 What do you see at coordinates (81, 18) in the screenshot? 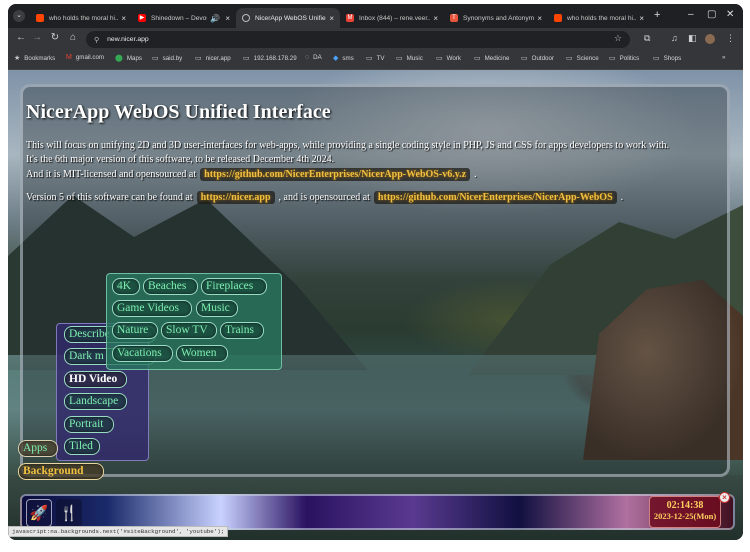
I see `tab-reddit-1: who holds the moral hi... ×` at bounding box center [81, 18].